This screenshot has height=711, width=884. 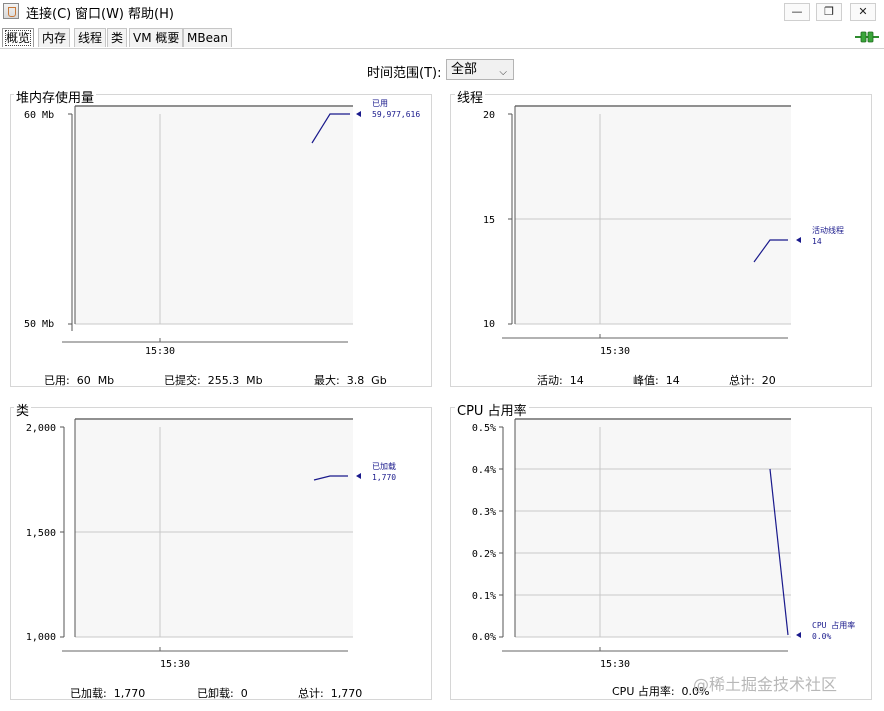 What do you see at coordinates (222, 693) in the screenshot?
I see `classes-stat-unloaded: 已卸载: 0` at bounding box center [222, 693].